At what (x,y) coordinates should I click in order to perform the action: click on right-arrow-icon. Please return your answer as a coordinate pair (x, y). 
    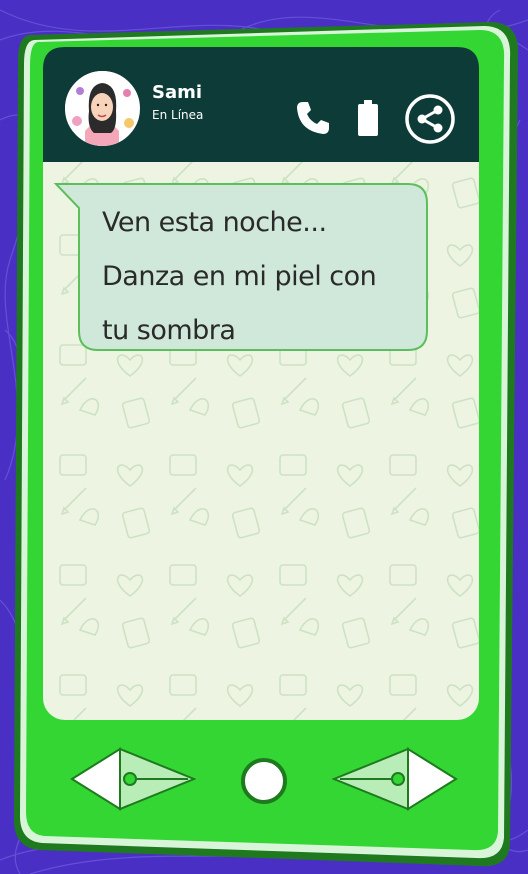
    Looking at the image, I should click on (395, 779).